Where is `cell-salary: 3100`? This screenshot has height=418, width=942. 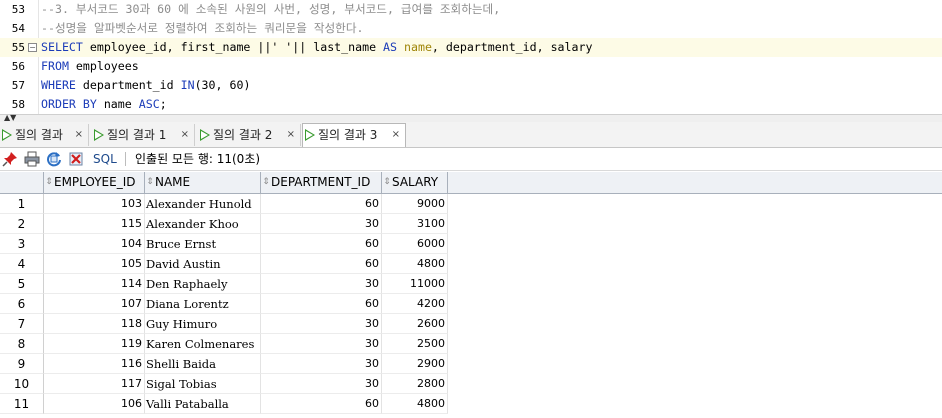
cell-salary: 3100 is located at coordinates (415, 224).